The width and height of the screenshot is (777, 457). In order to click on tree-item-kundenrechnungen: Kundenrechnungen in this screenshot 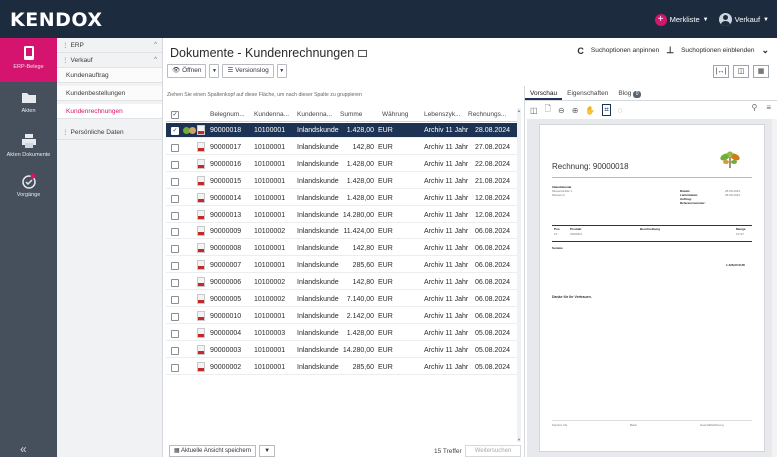, I will do `click(109, 111)`.